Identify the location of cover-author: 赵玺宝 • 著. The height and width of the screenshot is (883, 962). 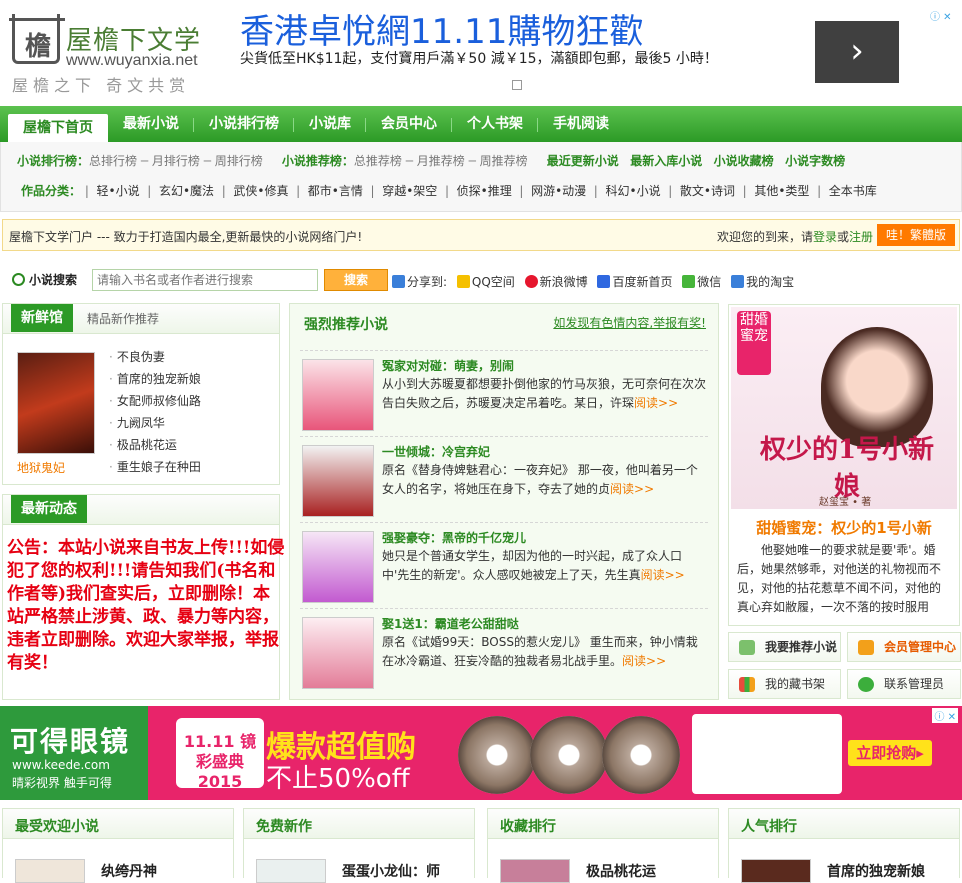
(845, 502).